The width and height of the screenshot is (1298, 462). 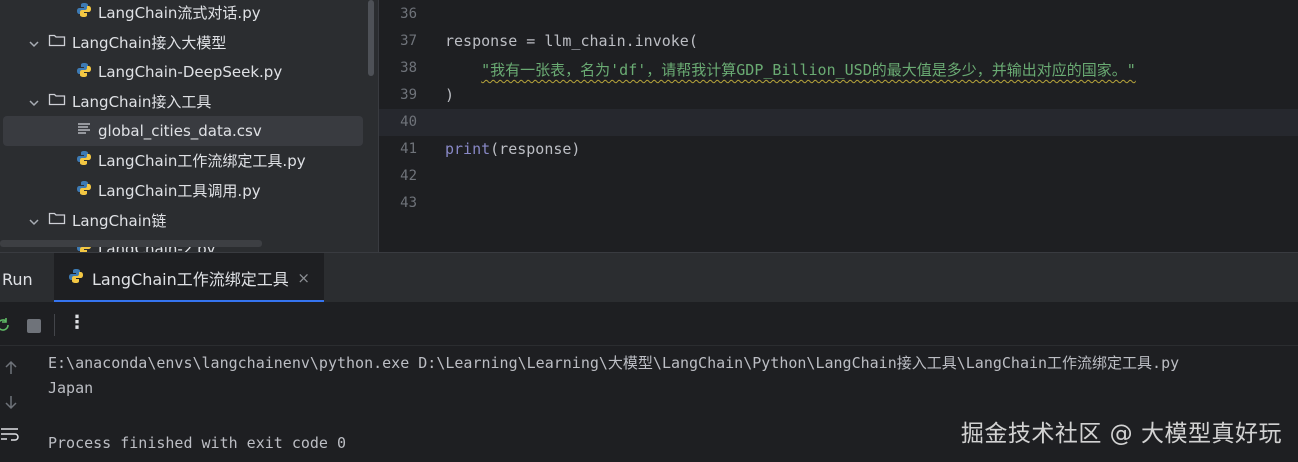 What do you see at coordinates (450, 95) in the screenshot?
I see `code-line-39: )` at bounding box center [450, 95].